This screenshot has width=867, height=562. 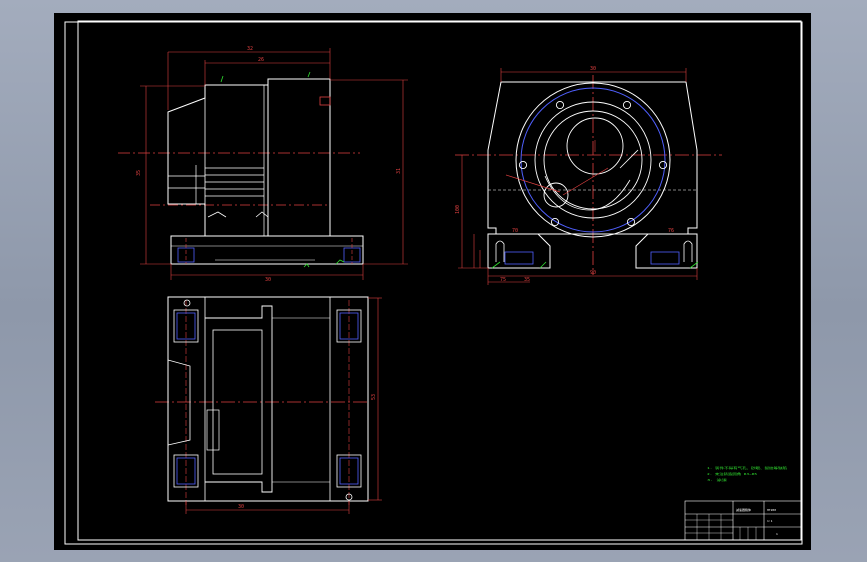 What do you see at coordinates (593, 273) in the screenshot?
I see `front-dim-bottom-1: 90` at bounding box center [593, 273].